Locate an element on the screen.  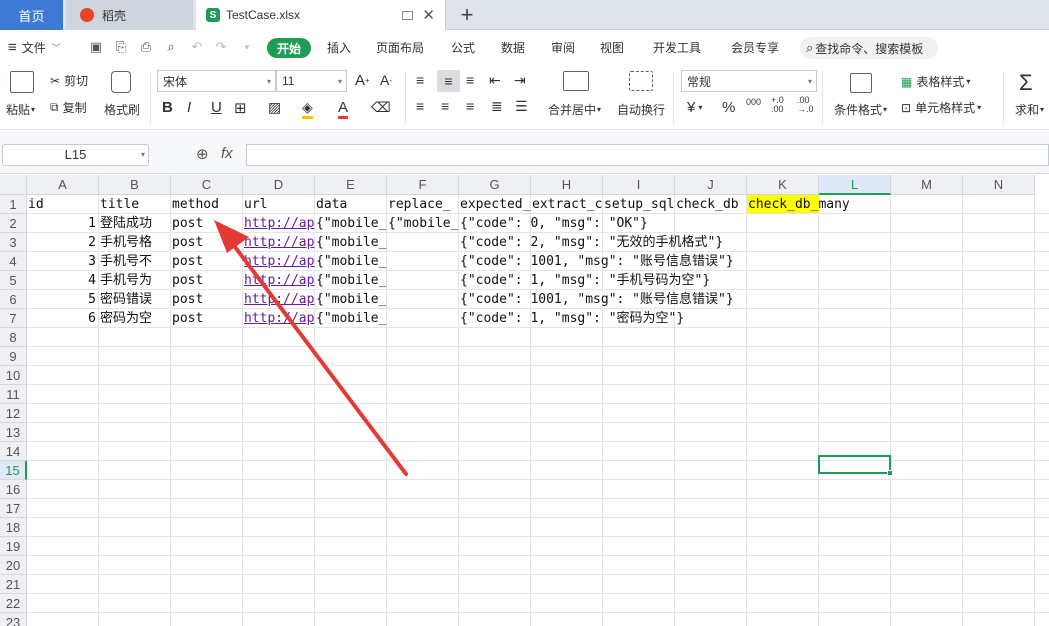
tab-daoke-label: 稻壳 is located at coordinates (114, 15).